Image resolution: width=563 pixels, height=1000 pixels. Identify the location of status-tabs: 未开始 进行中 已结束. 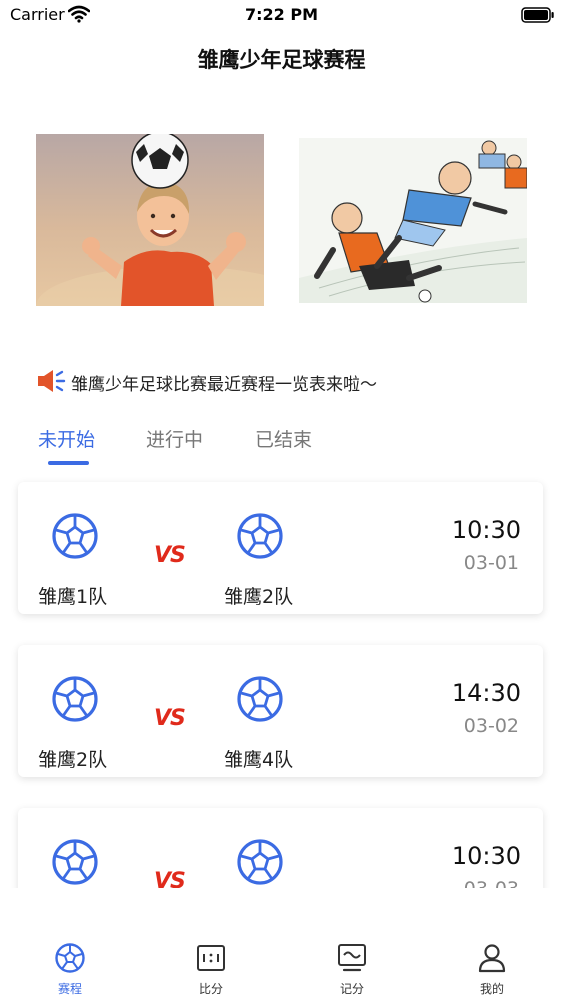
(281, 445).